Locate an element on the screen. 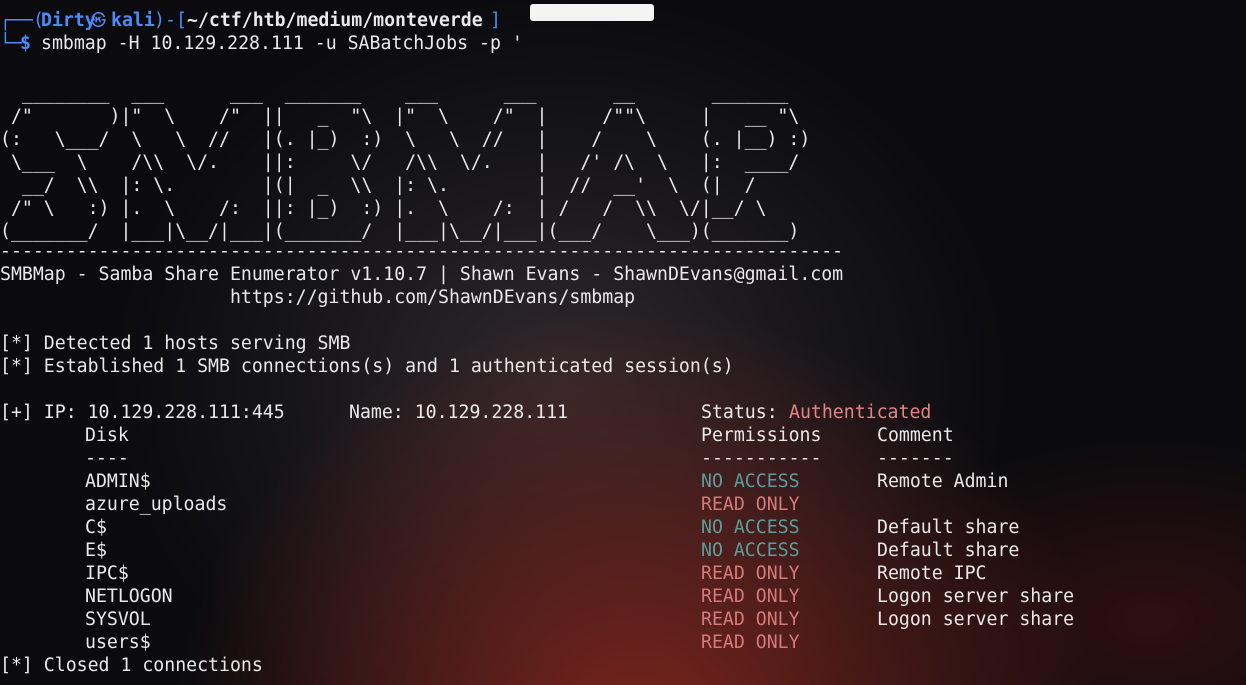 The height and width of the screenshot is (685, 1246). status-authenticated: Authenticated is located at coordinates (860, 412).